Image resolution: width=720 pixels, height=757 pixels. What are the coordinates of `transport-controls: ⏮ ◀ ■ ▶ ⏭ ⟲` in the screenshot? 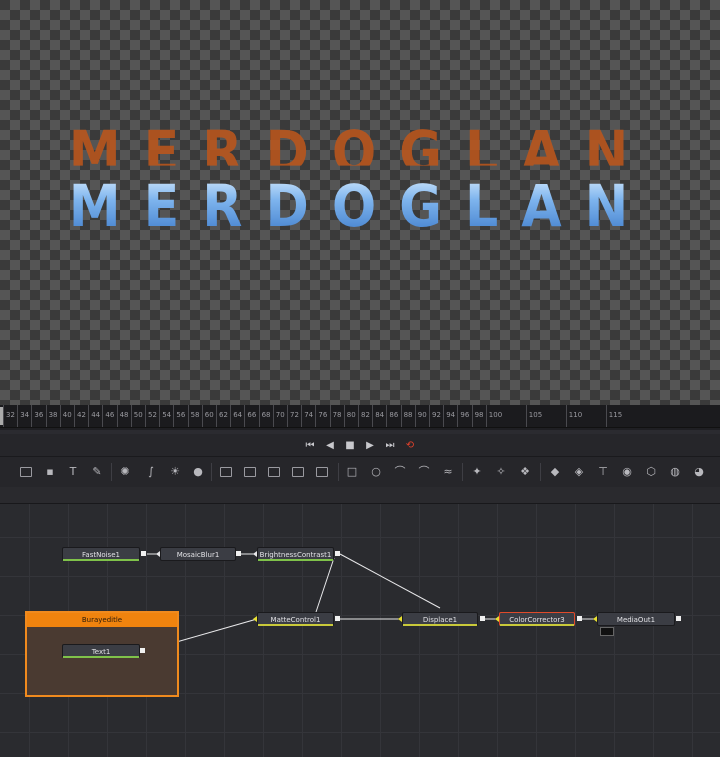 It's located at (360, 445).